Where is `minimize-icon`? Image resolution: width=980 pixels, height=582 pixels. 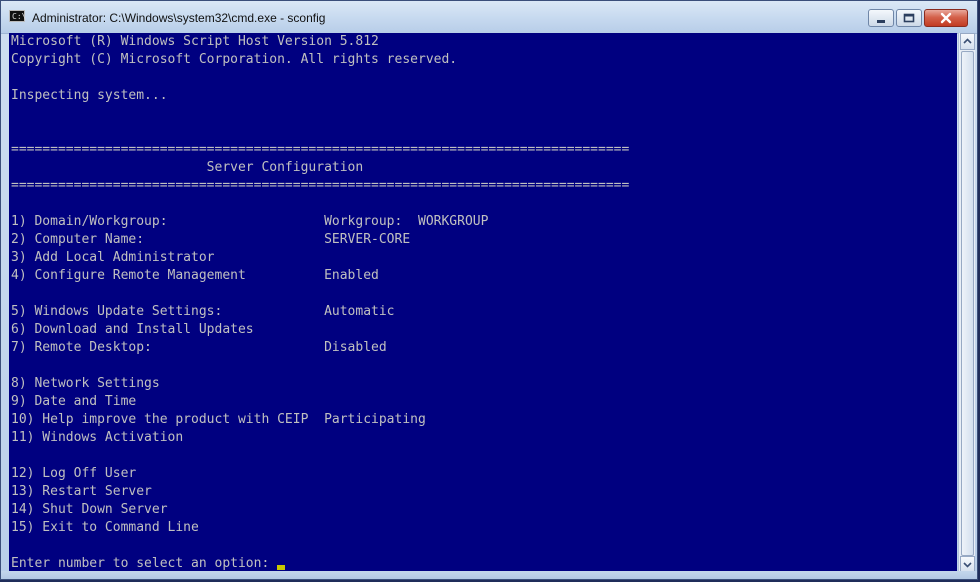 minimize-icon is located at coordinates (881, 21).